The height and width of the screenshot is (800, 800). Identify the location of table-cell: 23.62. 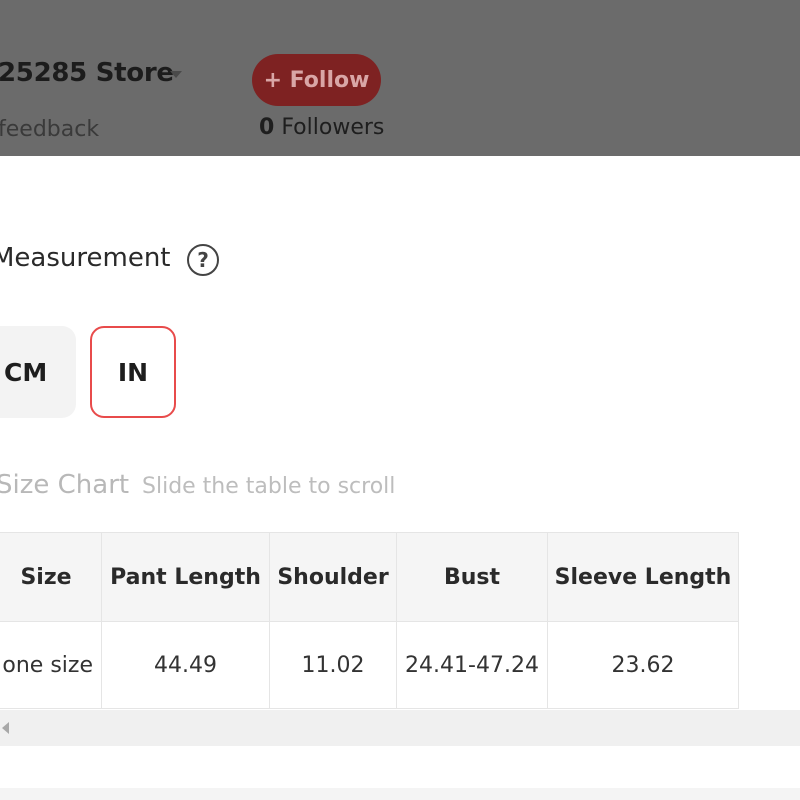
(643, 665).